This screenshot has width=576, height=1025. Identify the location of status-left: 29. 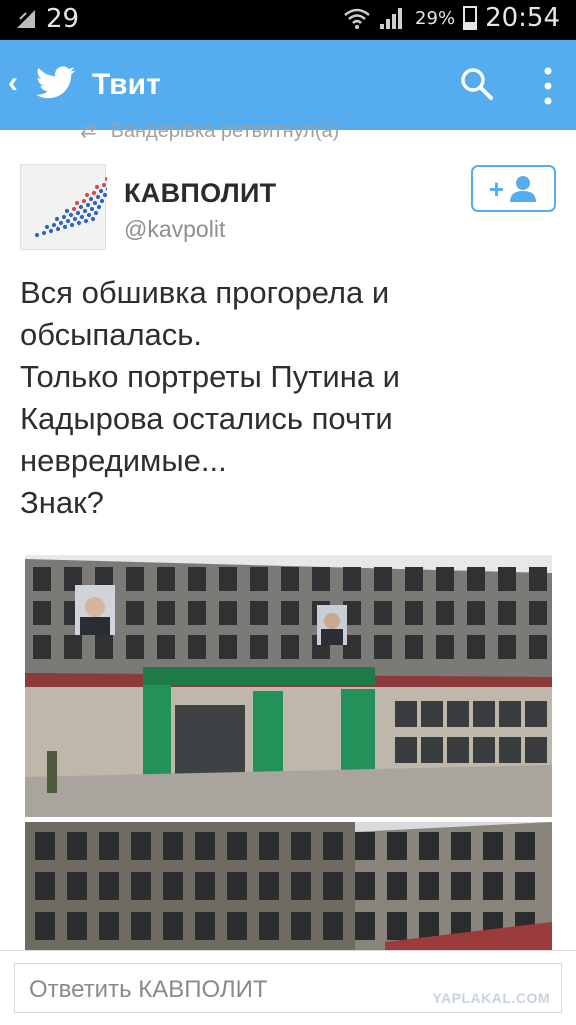
(46, 19).